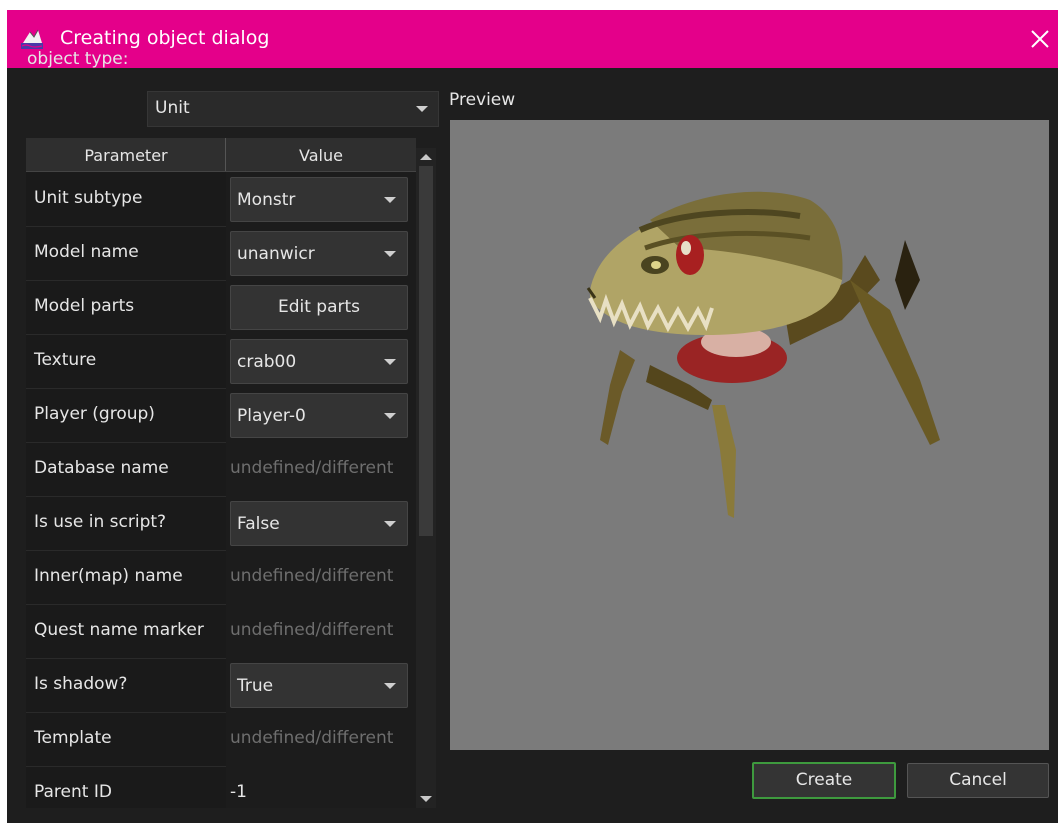  What do you see at coordinates (221, 739) in the screenshot?
I see `table-row: Template undefined/different` at bounding box center [221, 739].